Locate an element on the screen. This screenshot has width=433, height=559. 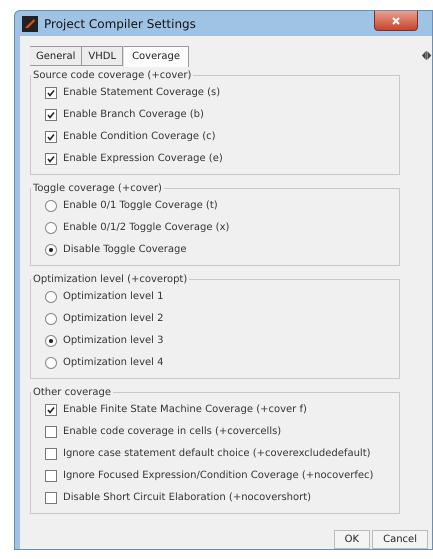
dialog-button: OK is located at coordinates (352, 539).